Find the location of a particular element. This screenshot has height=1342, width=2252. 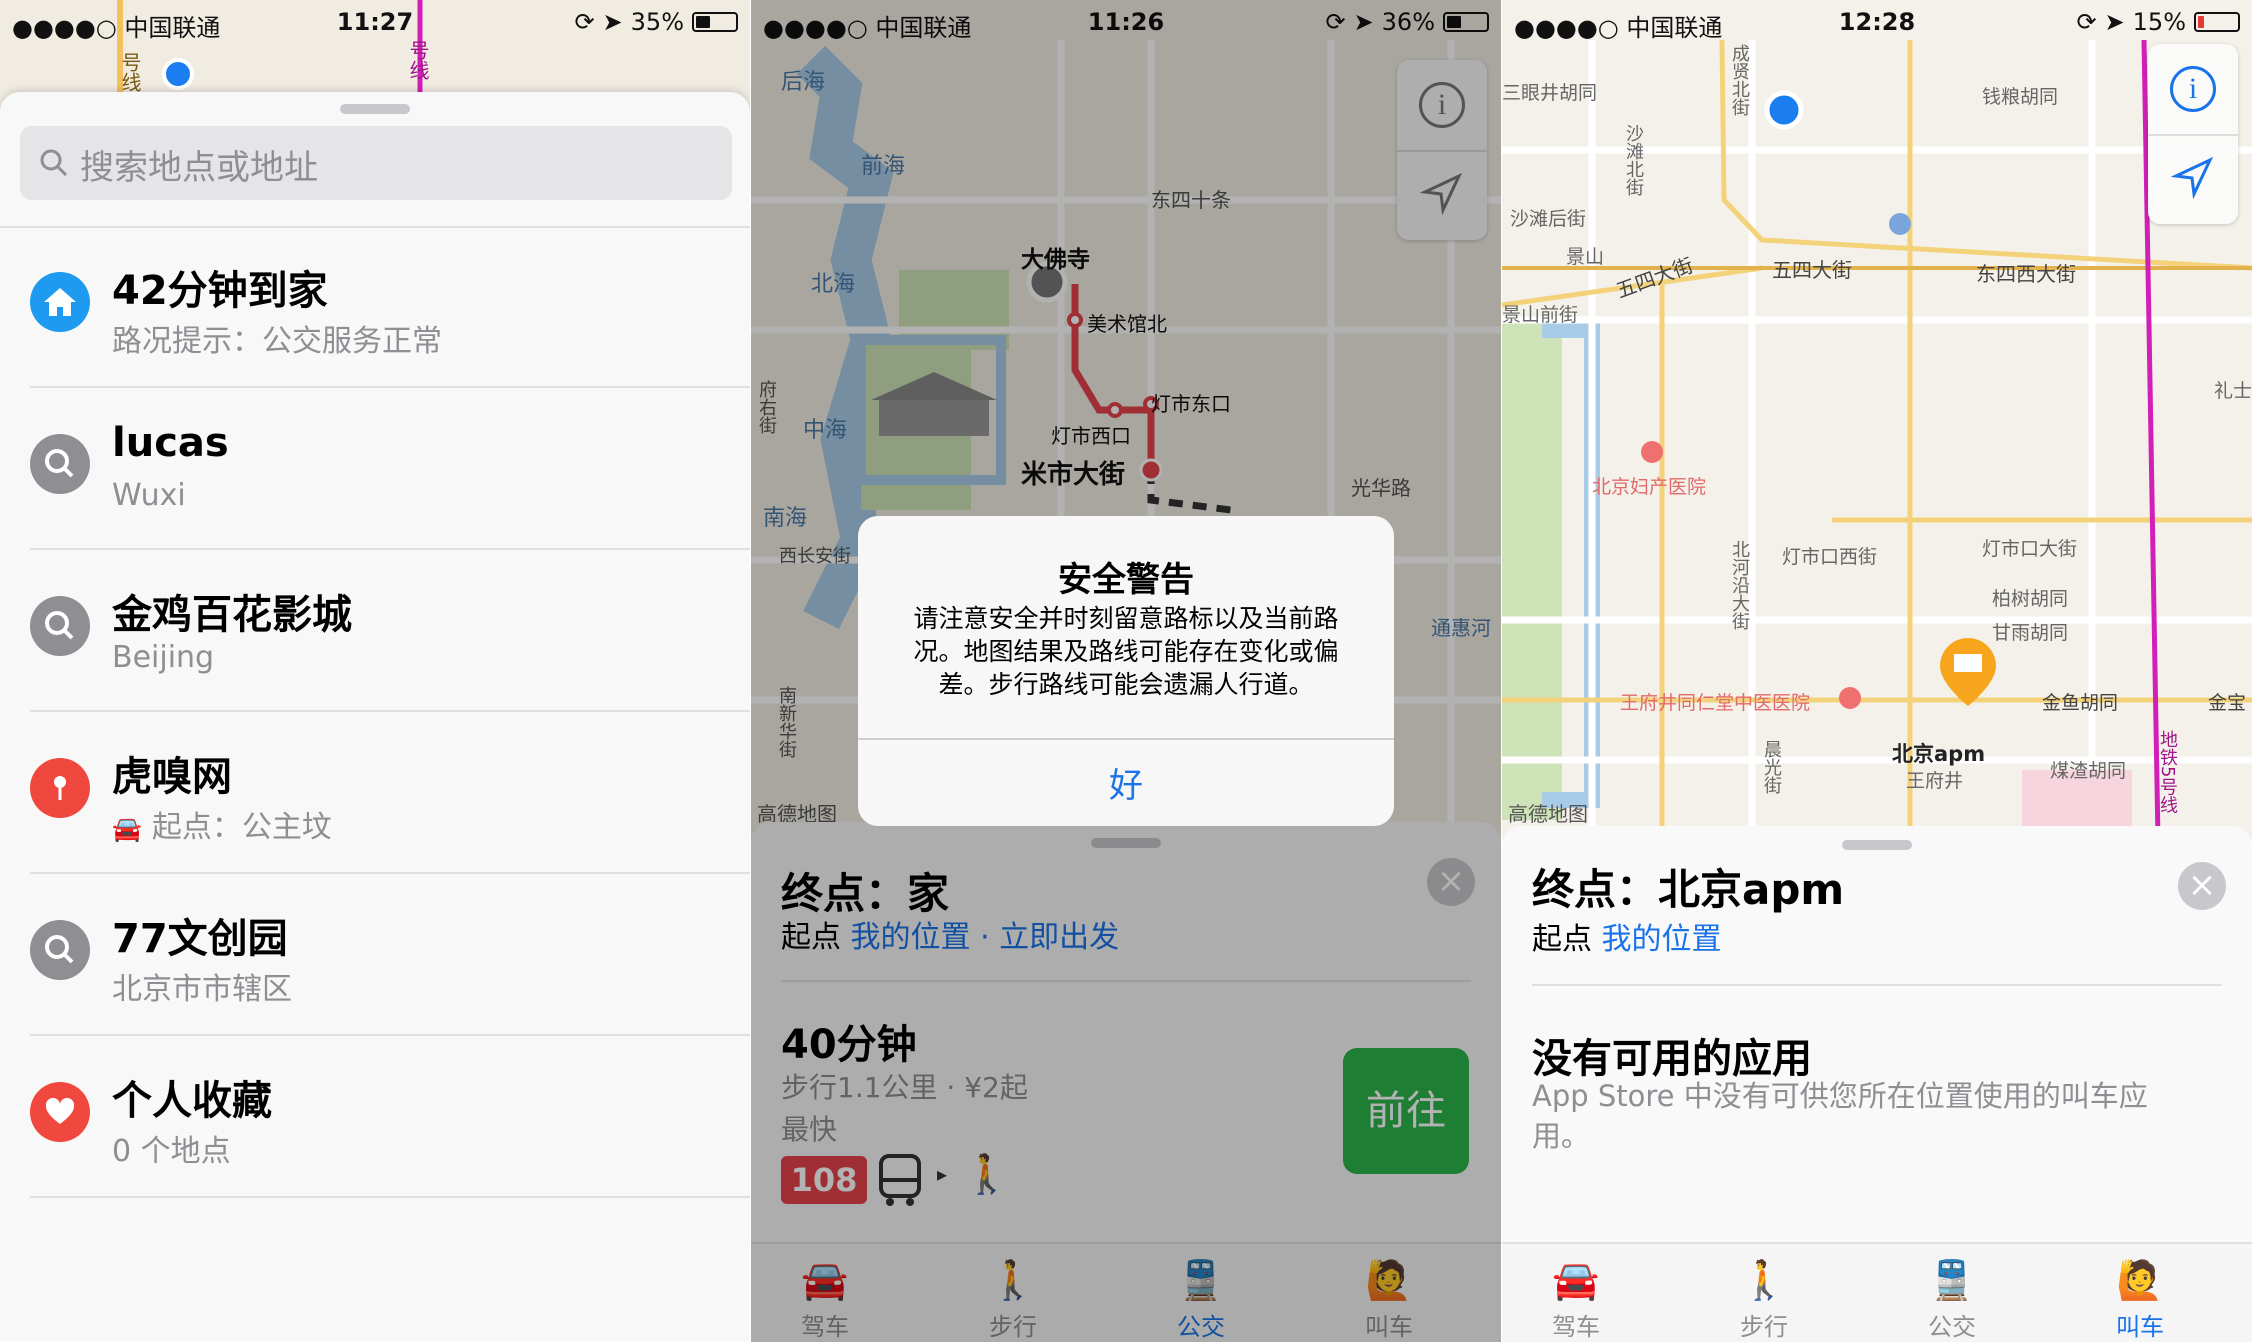

map-label: 甘雨胡同 is located at coordinates (2030, 633).